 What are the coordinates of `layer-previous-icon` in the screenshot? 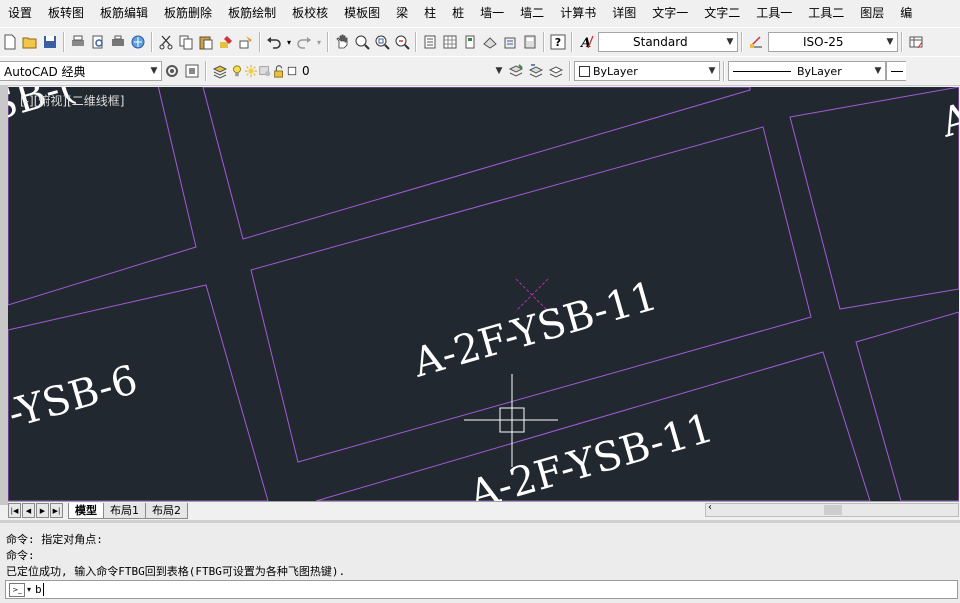 It's located at (536, 71).